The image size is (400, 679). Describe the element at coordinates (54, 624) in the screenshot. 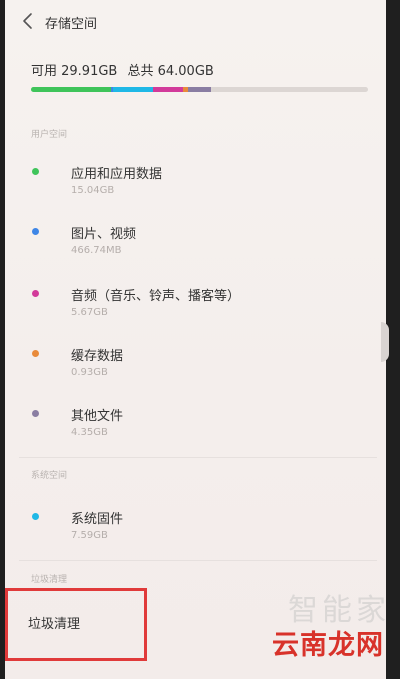

I see `junk-cleanup-label: 垃圾清理` at that location.